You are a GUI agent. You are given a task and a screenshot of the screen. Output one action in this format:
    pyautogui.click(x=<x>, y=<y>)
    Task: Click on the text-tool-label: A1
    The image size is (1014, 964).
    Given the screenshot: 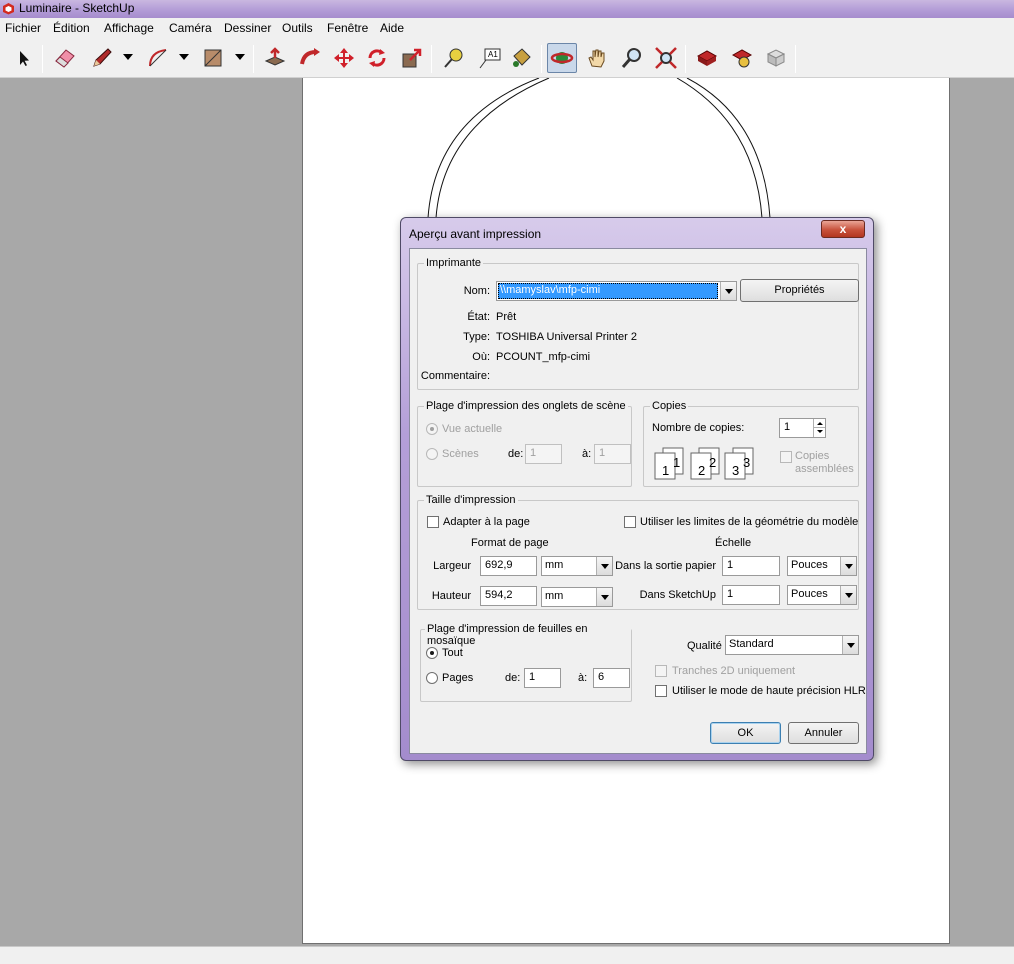 What is the action you would take?
    pyautogui.click(x=493, y=54)
    